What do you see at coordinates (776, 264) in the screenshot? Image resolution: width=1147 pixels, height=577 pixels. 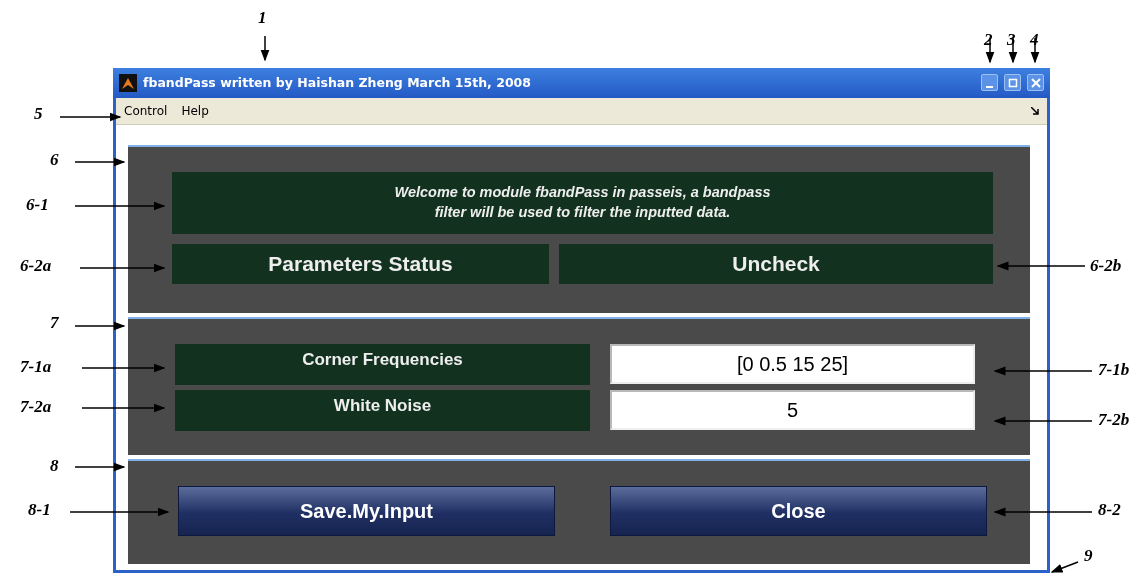 I see `status-value: Uncheck` at bounding box center [776, 264].